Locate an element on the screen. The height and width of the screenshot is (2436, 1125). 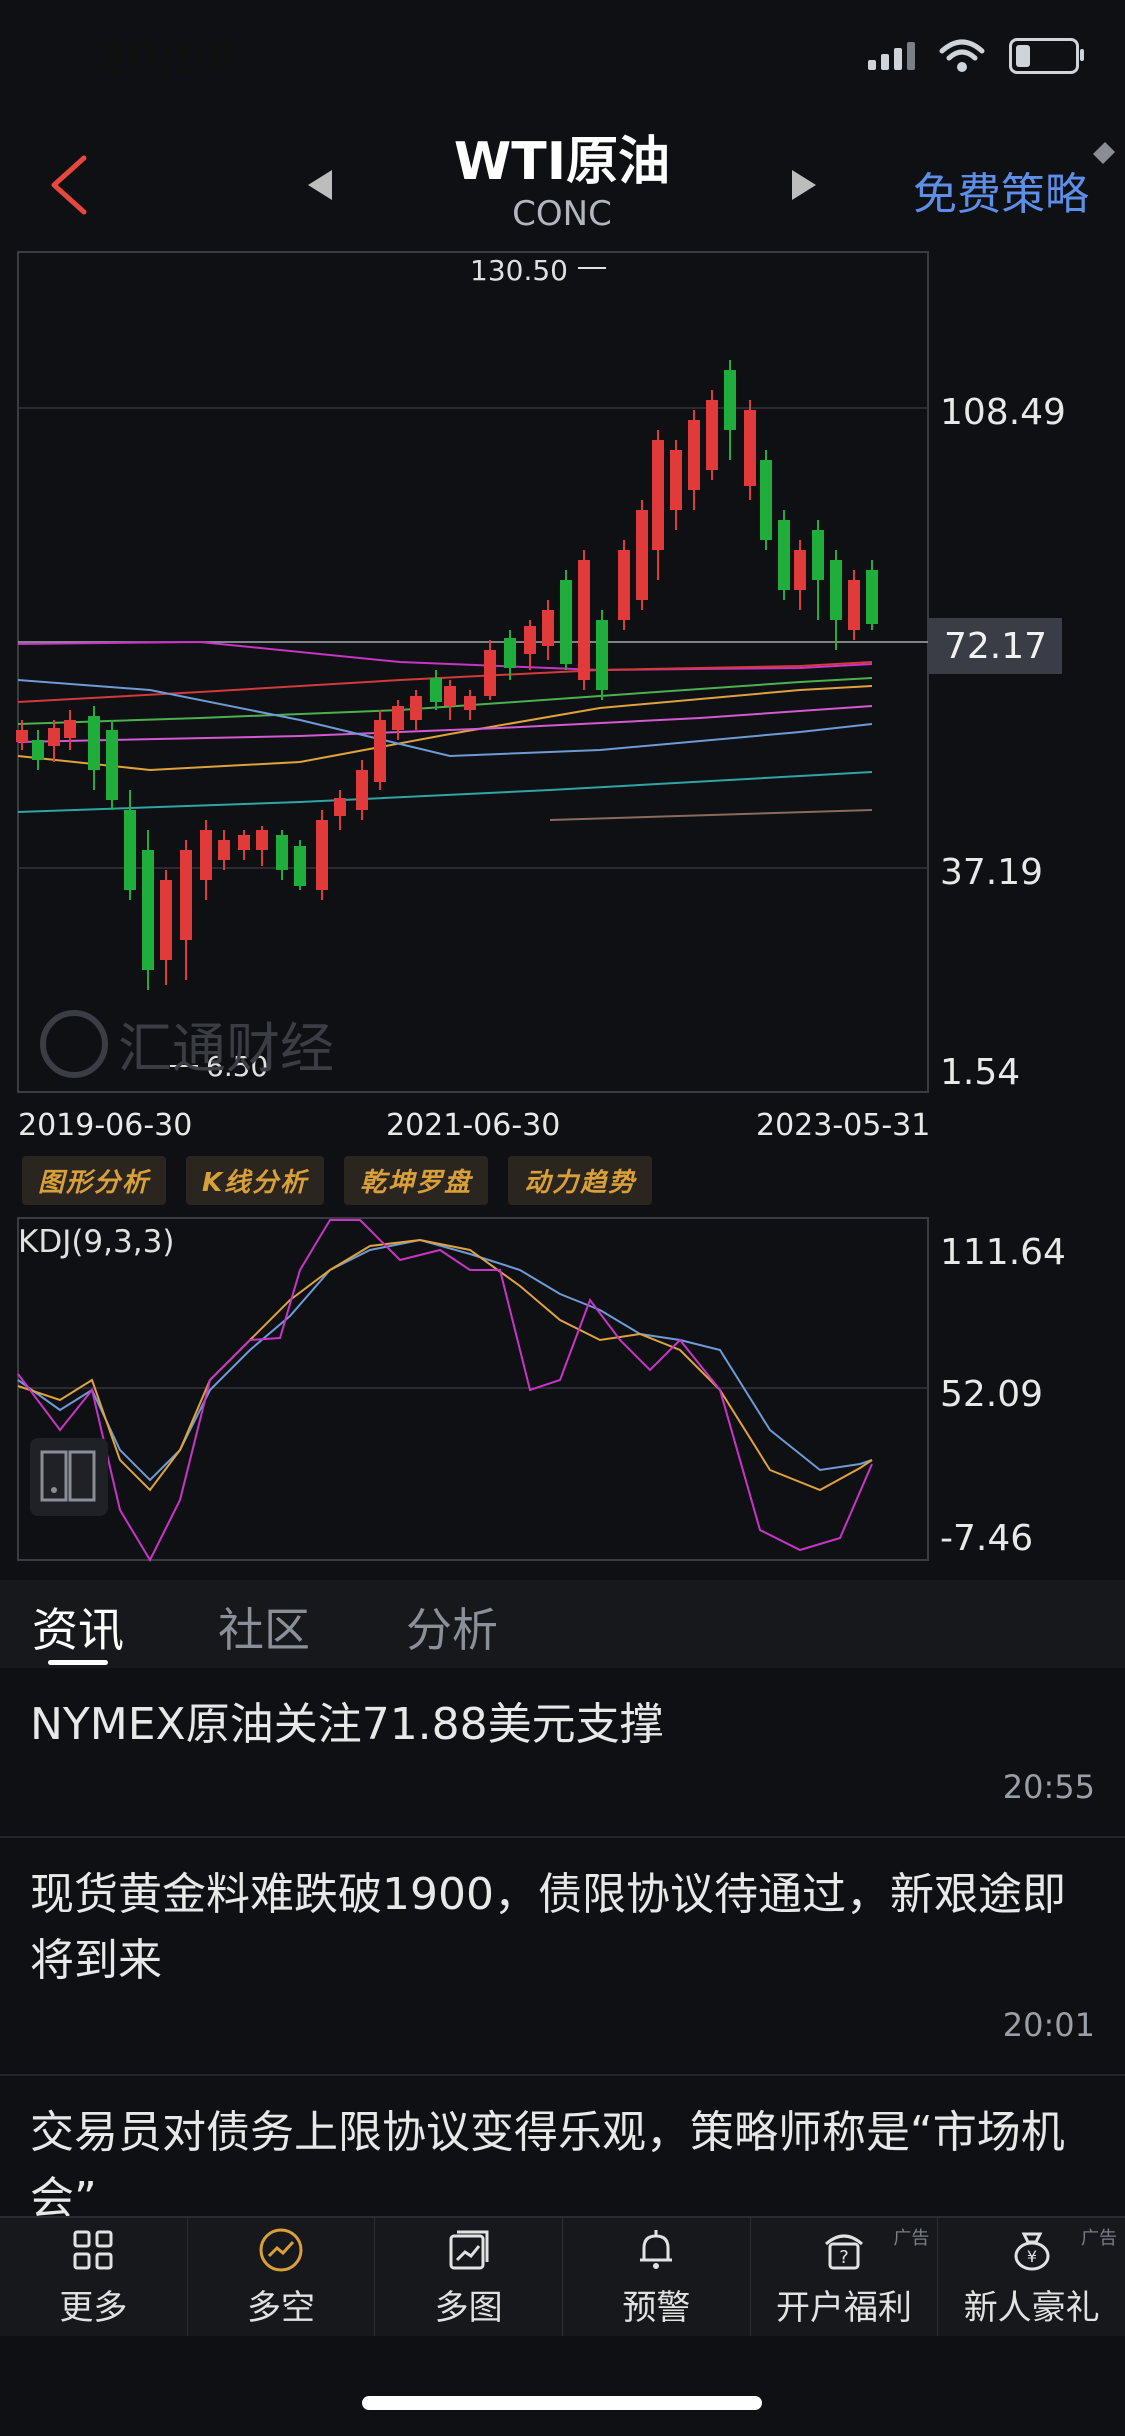
tab-underline is located at coordinates (78, 1662).